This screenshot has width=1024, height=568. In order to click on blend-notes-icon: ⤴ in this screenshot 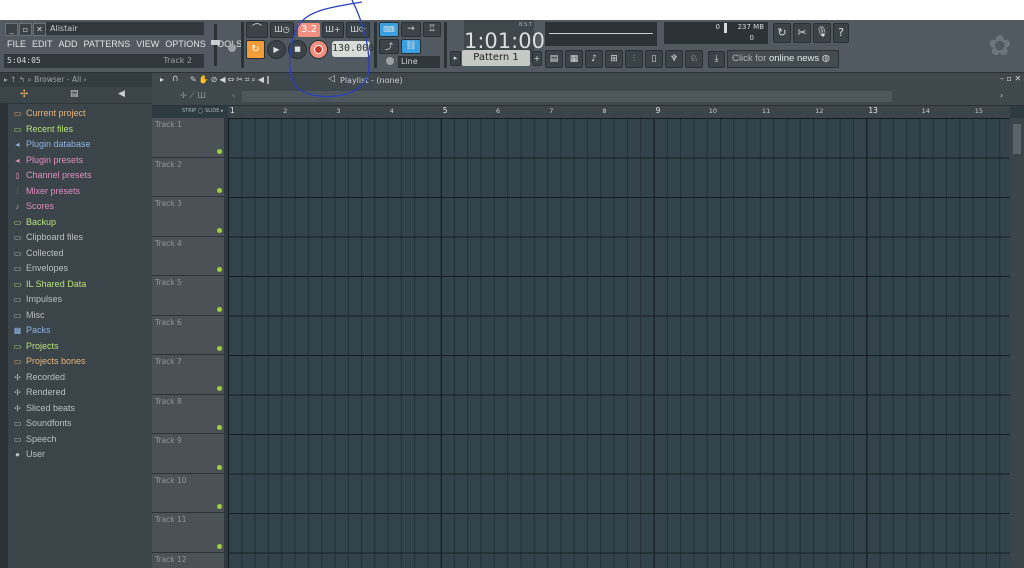, I will do `click(389, 46)`.